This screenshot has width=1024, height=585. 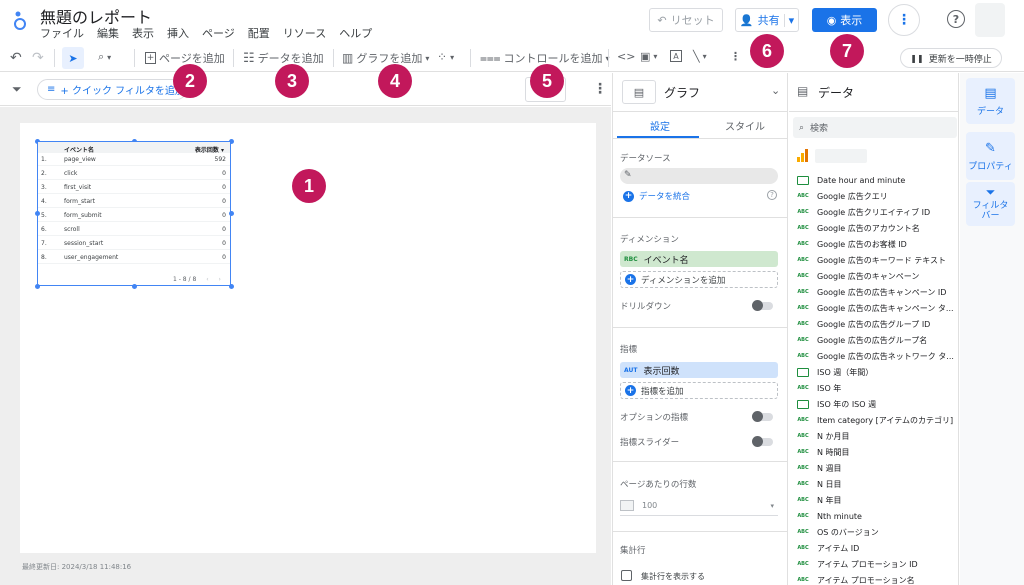 What do you see at coordinates (108, 33) in the screenshot?
I see `menu-edit: 編集` at bounding box center [108, 33].